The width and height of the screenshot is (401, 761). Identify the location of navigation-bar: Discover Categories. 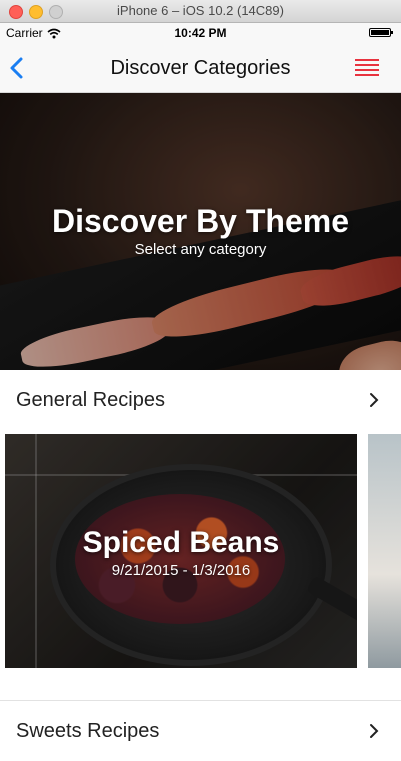
(200, 68).